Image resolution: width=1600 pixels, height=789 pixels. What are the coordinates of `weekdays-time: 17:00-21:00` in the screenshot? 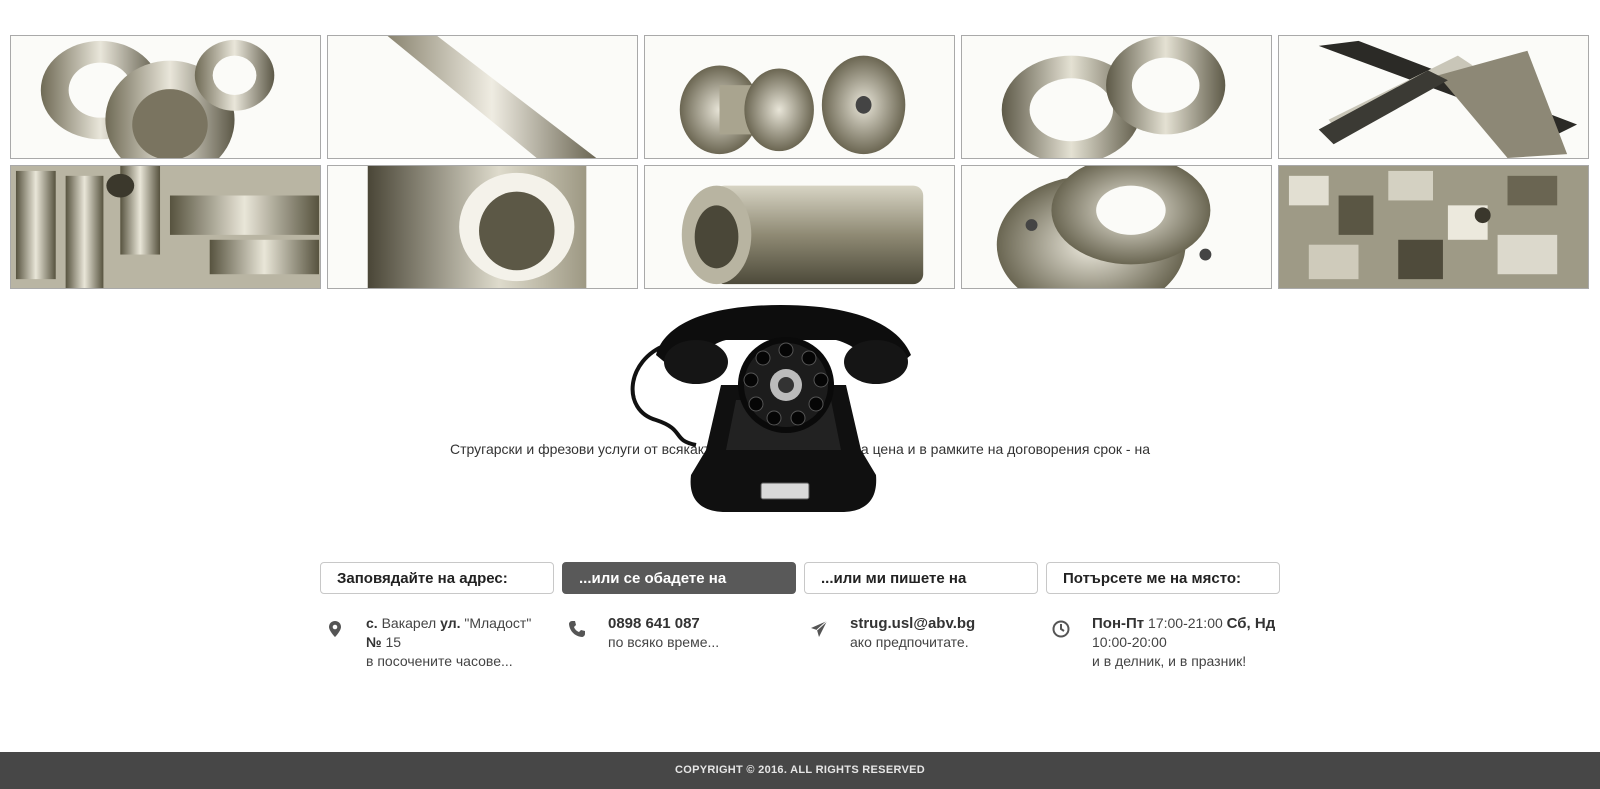 It's located at (1185, 623).